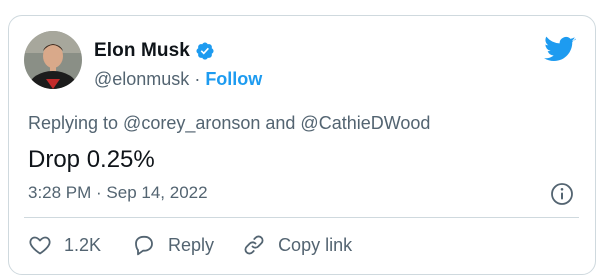 This screenshot has height=275, width=600. Describe the element at coordinates (315, 244) in the screenshot. I see `copy-link-label: Copy link` at that location.